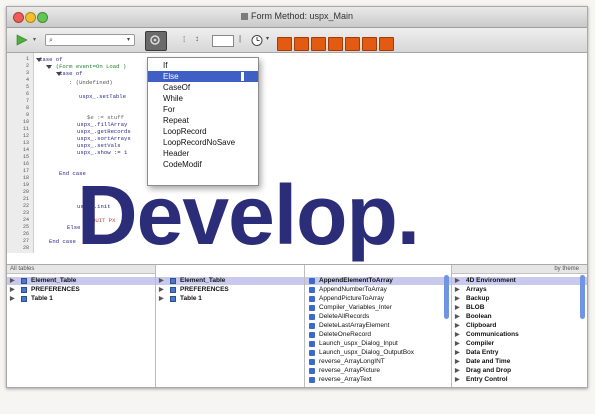 Image resolution: width=595 pixels, height=414 pixels. Describe the element at coordinates (378, 299) in the screenshot. I see `method-item: AppendPictureToArray` at that location.